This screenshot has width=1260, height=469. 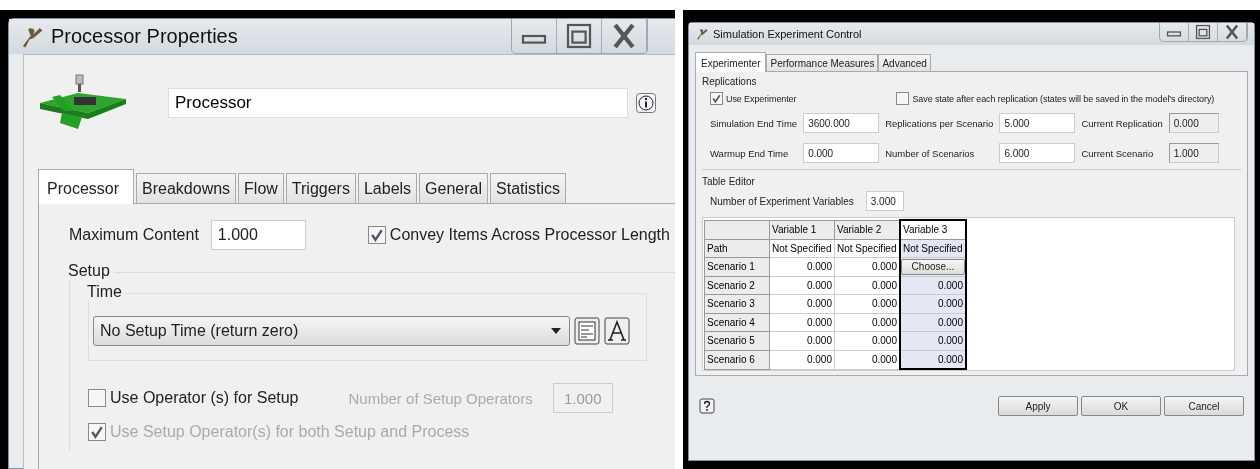 I want to click on window-title: Simulation Experiment Control, so click(x=788, y=34).